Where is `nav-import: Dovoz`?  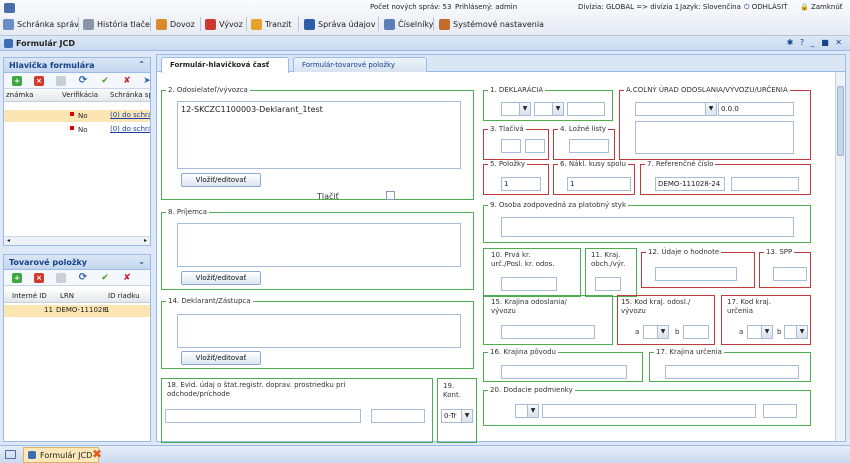
nav-import: Dovoz is located at coordinates (175, 24).